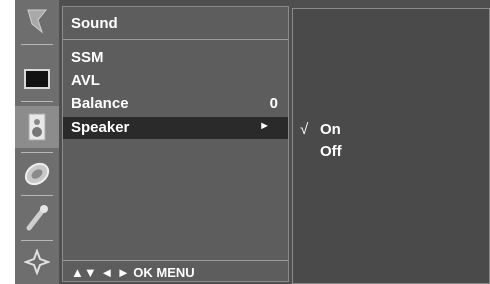  Describe the element at coordinates (94, 23) in the screenshot. I see `menu-title: Sound` at that location.